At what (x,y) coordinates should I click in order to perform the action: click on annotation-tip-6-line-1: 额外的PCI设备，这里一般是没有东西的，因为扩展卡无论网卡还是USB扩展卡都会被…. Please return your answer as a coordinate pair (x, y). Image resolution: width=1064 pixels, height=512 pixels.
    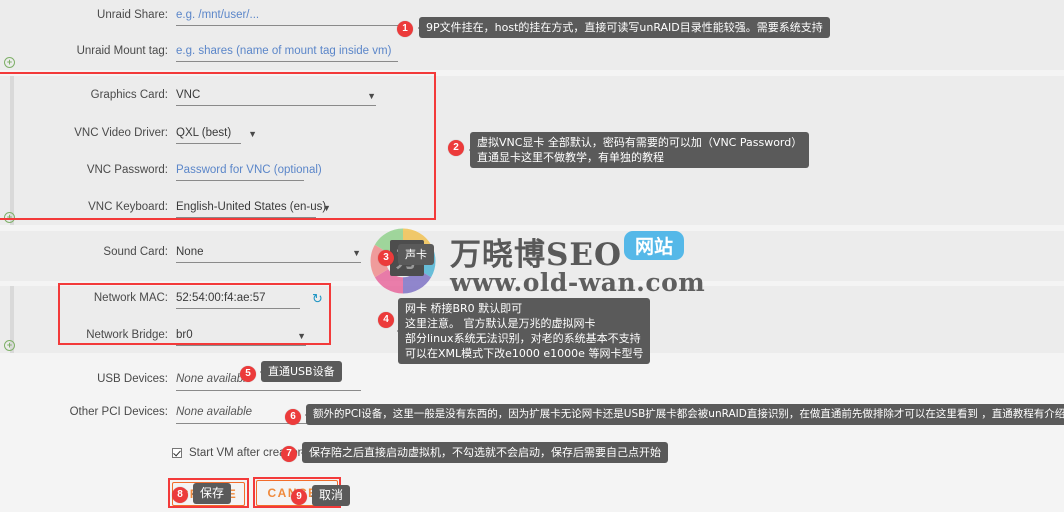
    Looking at the image, I should click on (688, 414).